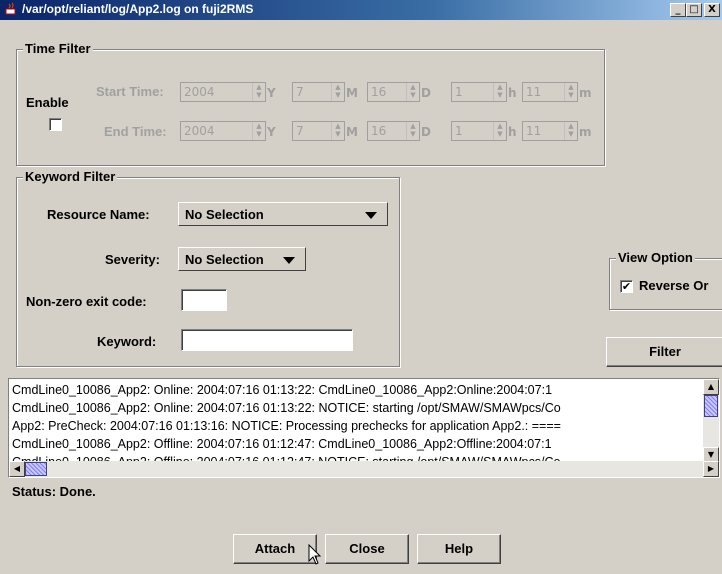 The image size is (722, 574). What do you see at coordinates (204, 300) in the screenshot?
I see `exit-code-input` at bounding box center [204, 300].